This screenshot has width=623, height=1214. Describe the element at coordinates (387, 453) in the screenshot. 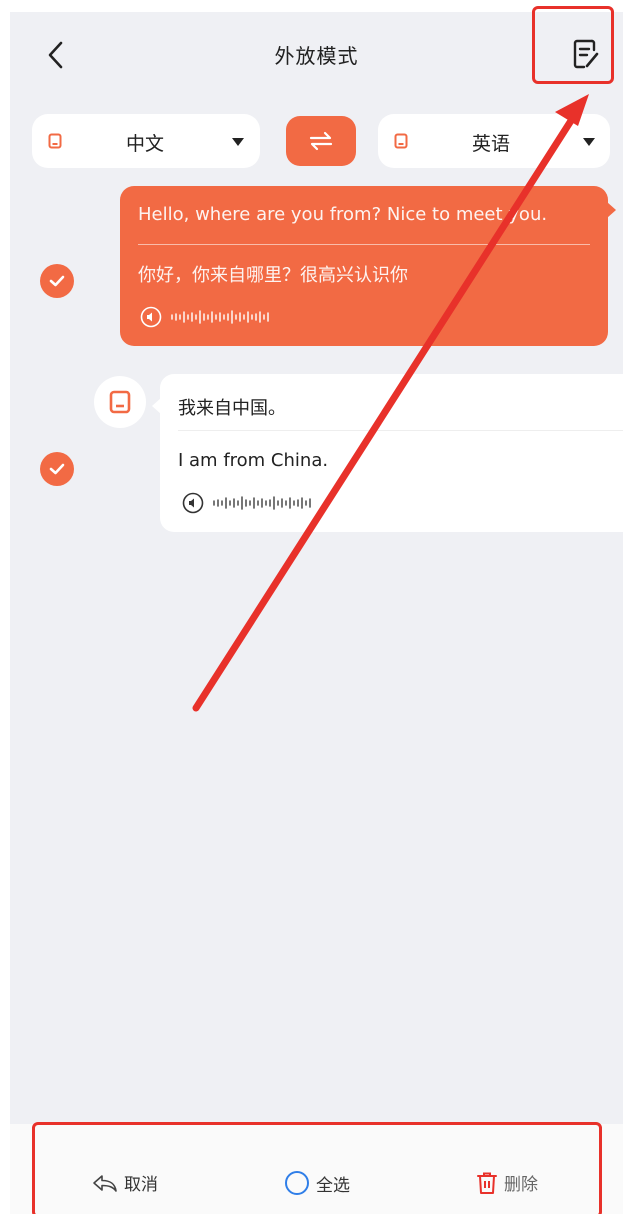

I see `message-bubble-other: 我来自中国。 I am from China.` at that location.